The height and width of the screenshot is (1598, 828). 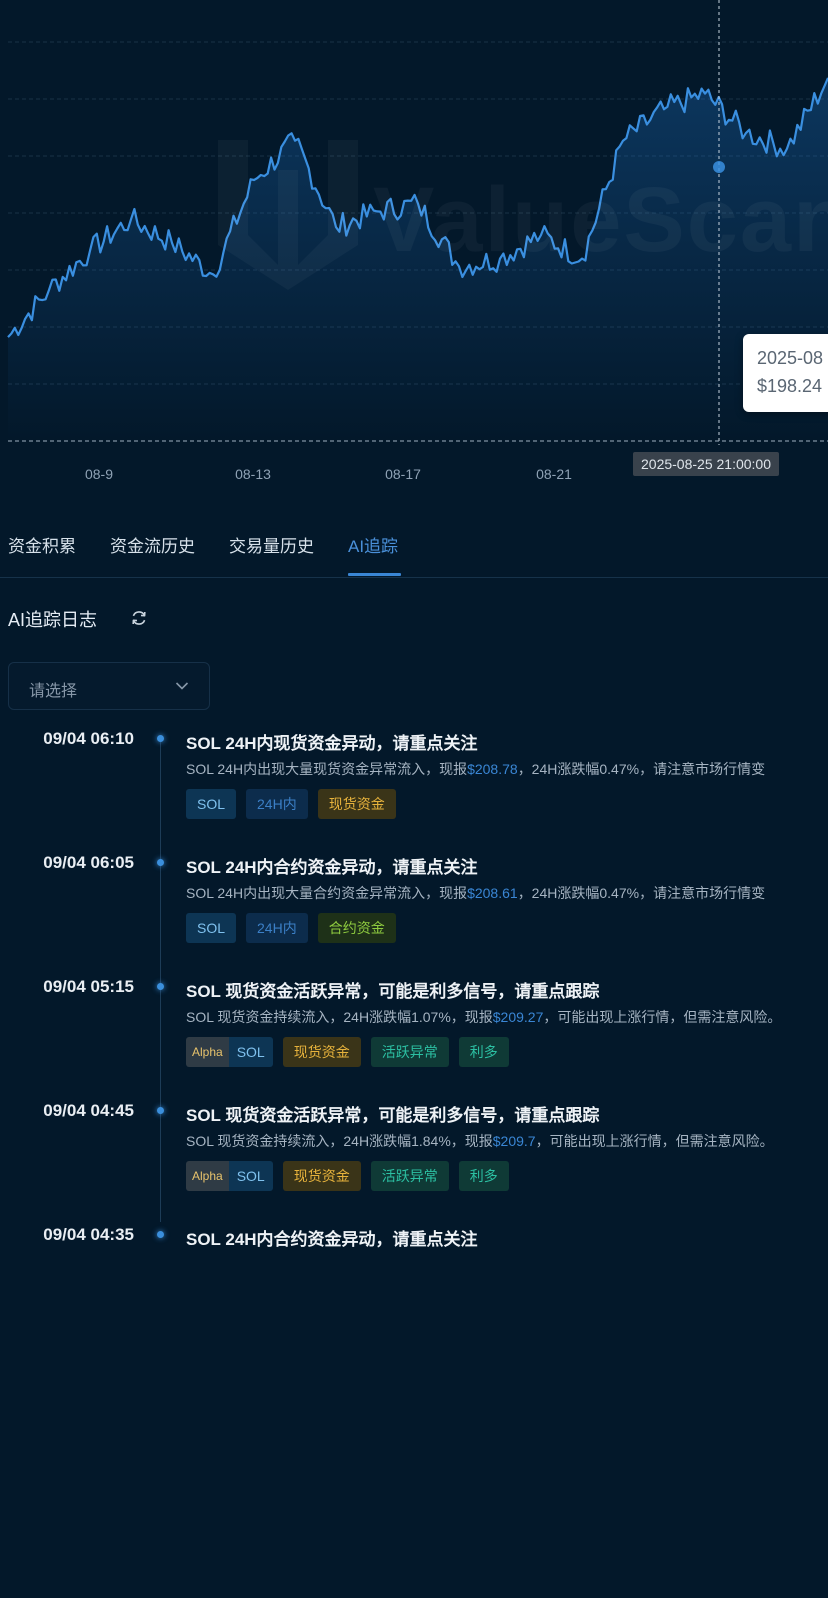 I want to click on section-title: AI追踪日志, so click(x=53, y=620).